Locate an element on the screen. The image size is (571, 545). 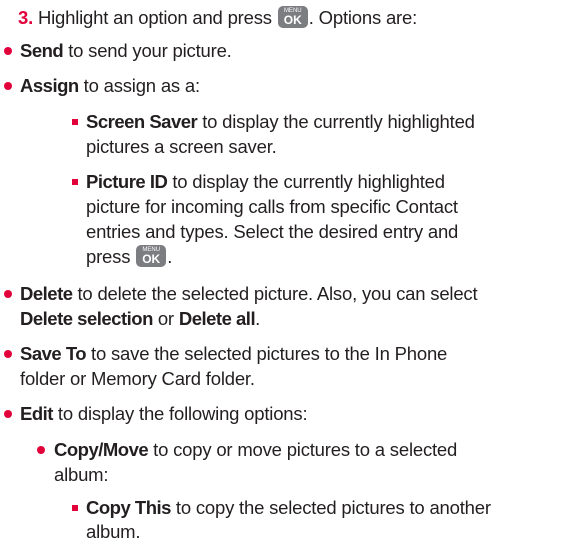
desc-copy-move: to copy or move pictures to a selected is located at coordinates (305, 449).